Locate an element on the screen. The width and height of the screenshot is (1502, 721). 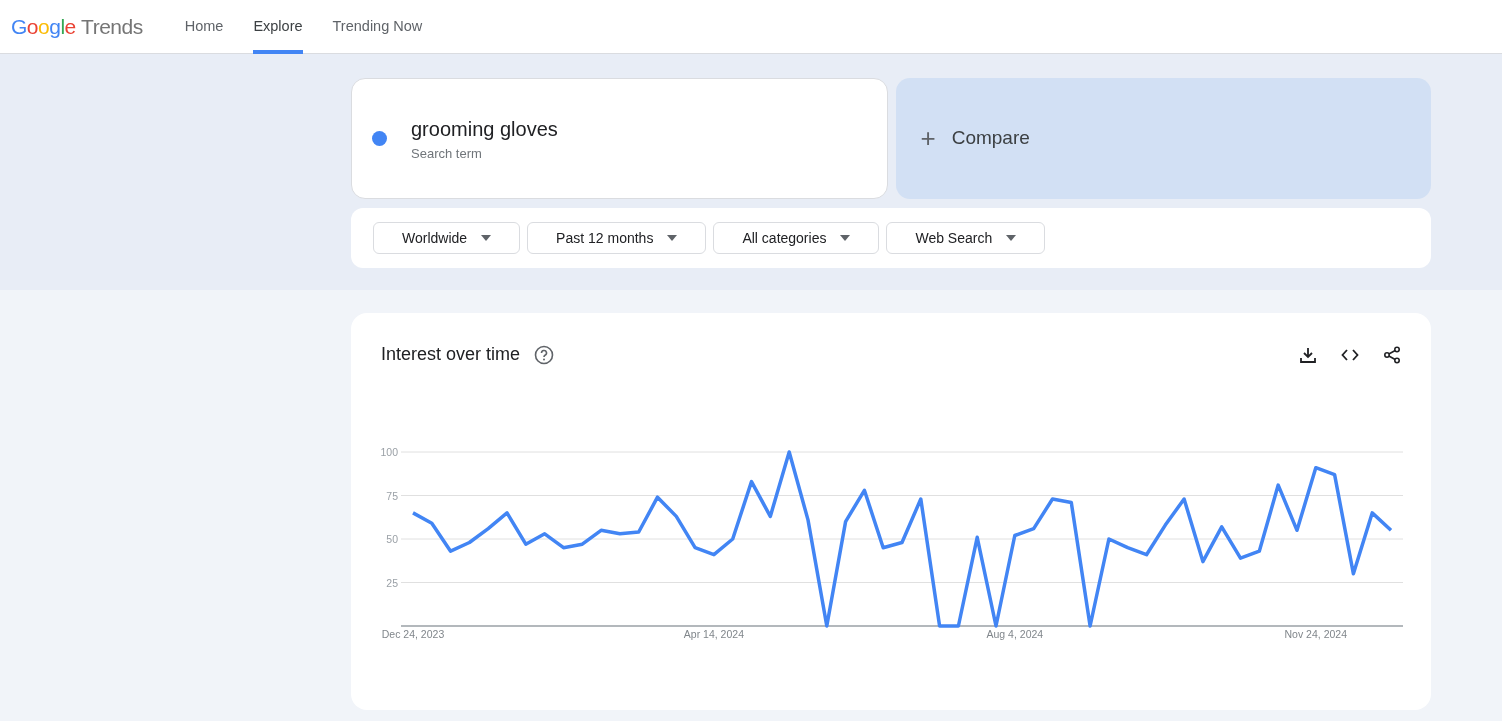
search-term: grooming gloves is located at coordinates (484, 129).